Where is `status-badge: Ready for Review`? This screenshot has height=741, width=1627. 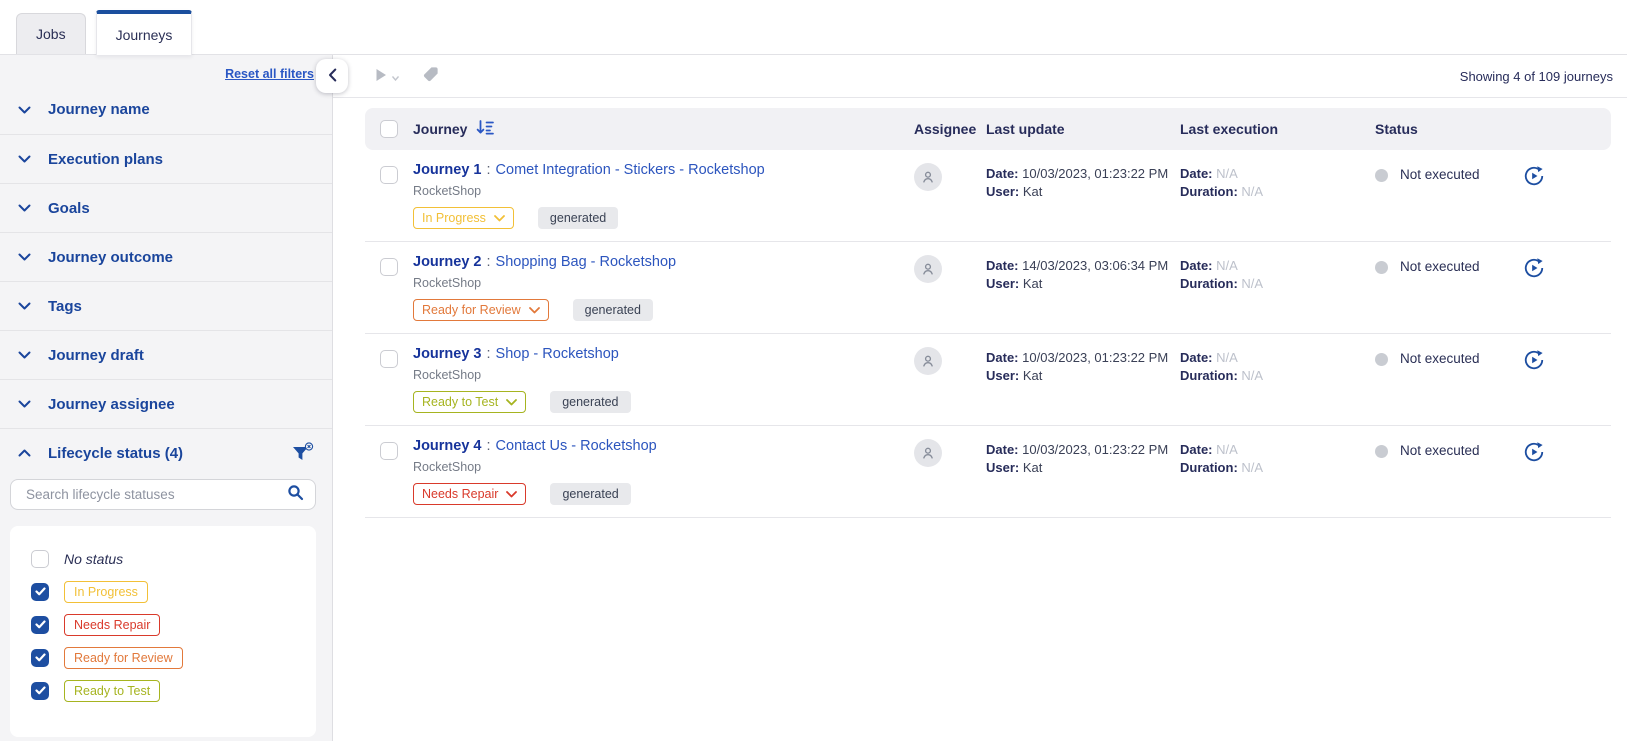 status-badge: Ready for Review is located at coordinates (123, 657).